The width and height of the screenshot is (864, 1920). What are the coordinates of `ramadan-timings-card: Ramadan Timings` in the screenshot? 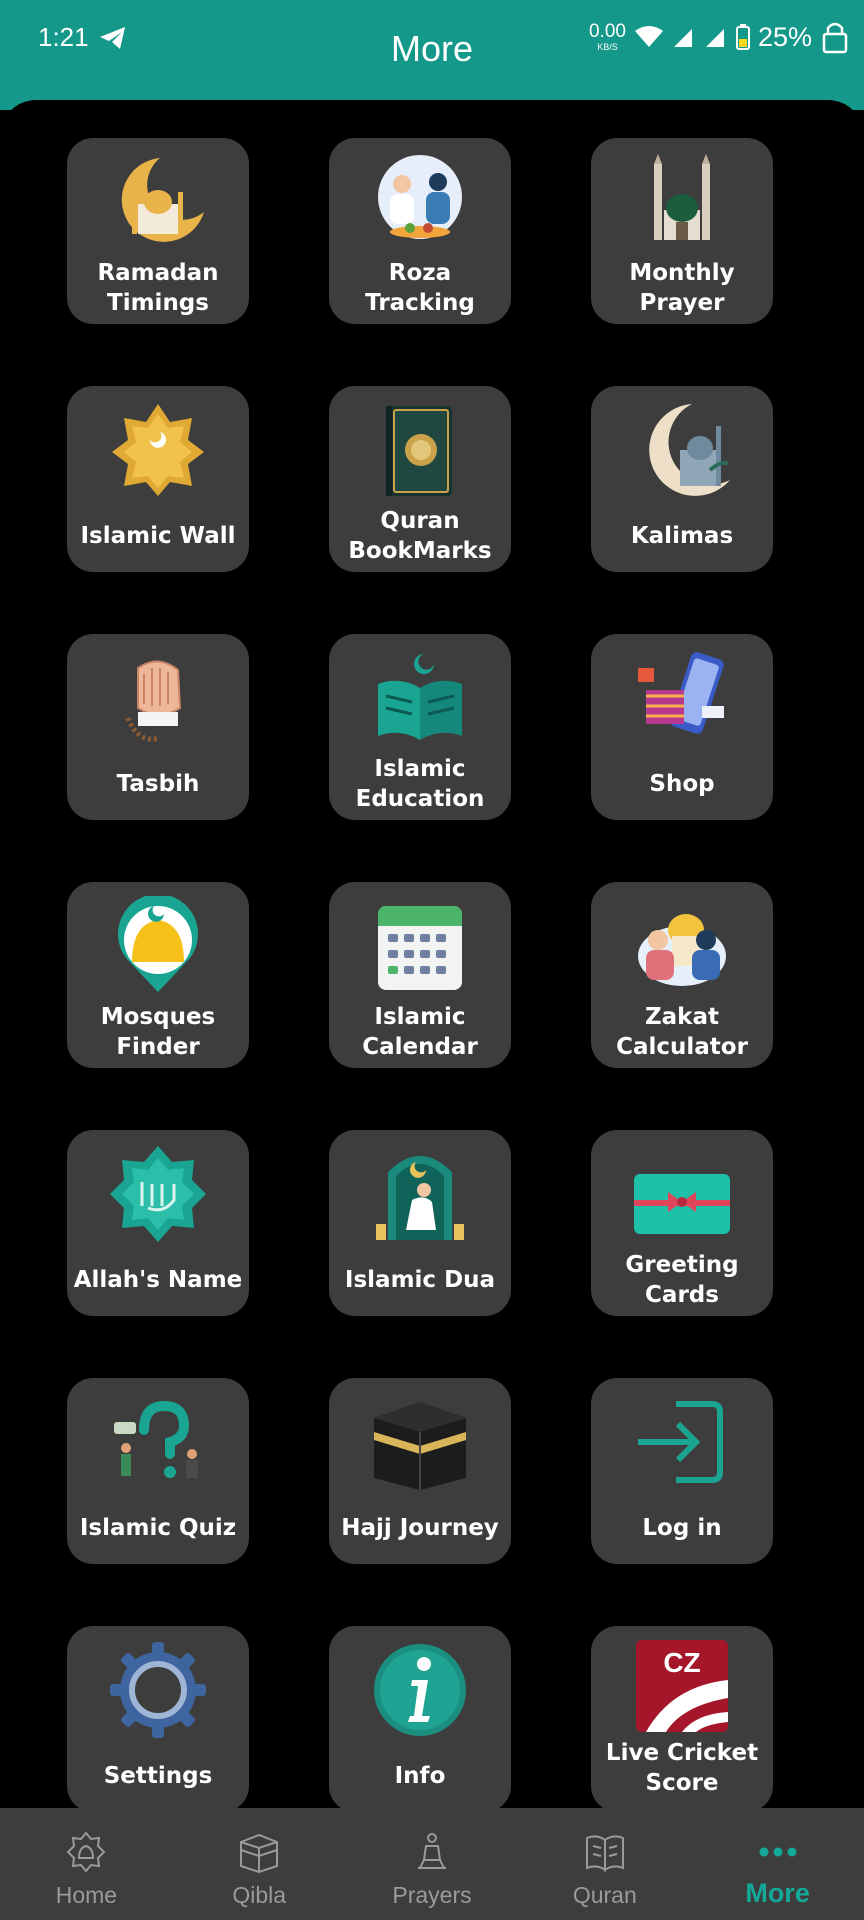 It's located at (158, 231).